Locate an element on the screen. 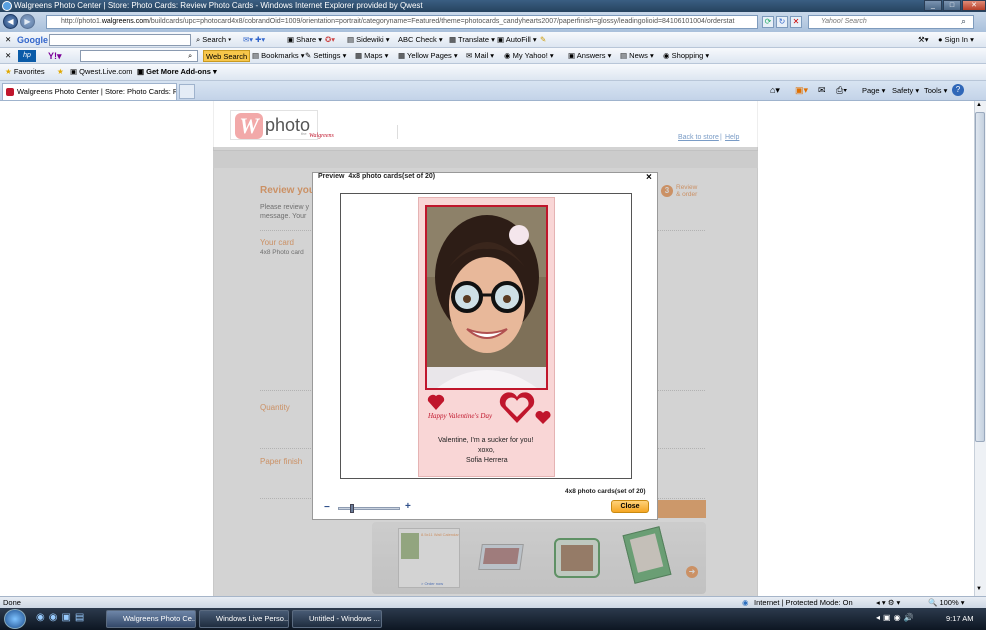  qwest-link: ▣ Qwest.Live.com is located at coordinates (101, 72).